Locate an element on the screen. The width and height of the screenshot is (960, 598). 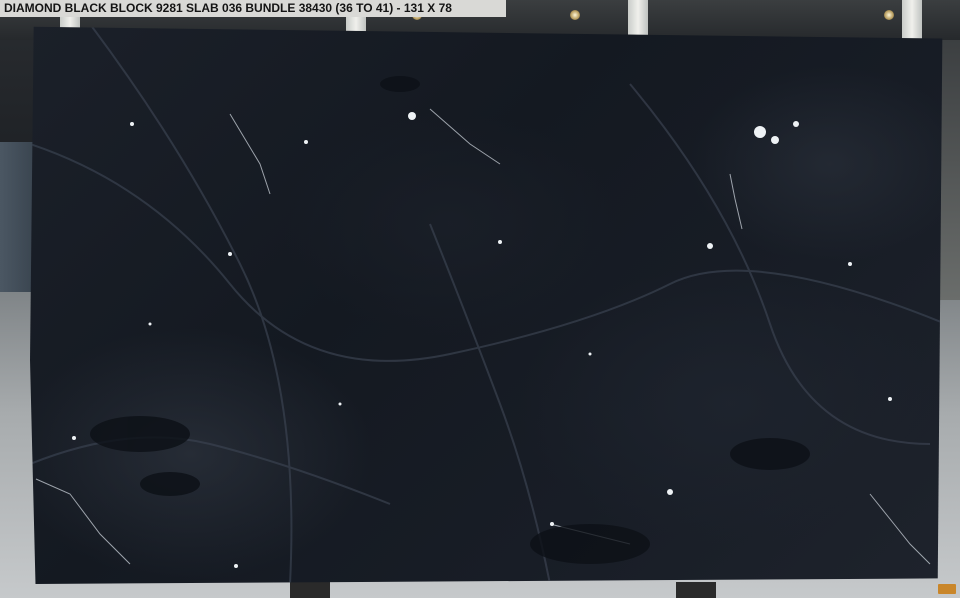
logo-watermark is located at coordinates (947, 589).